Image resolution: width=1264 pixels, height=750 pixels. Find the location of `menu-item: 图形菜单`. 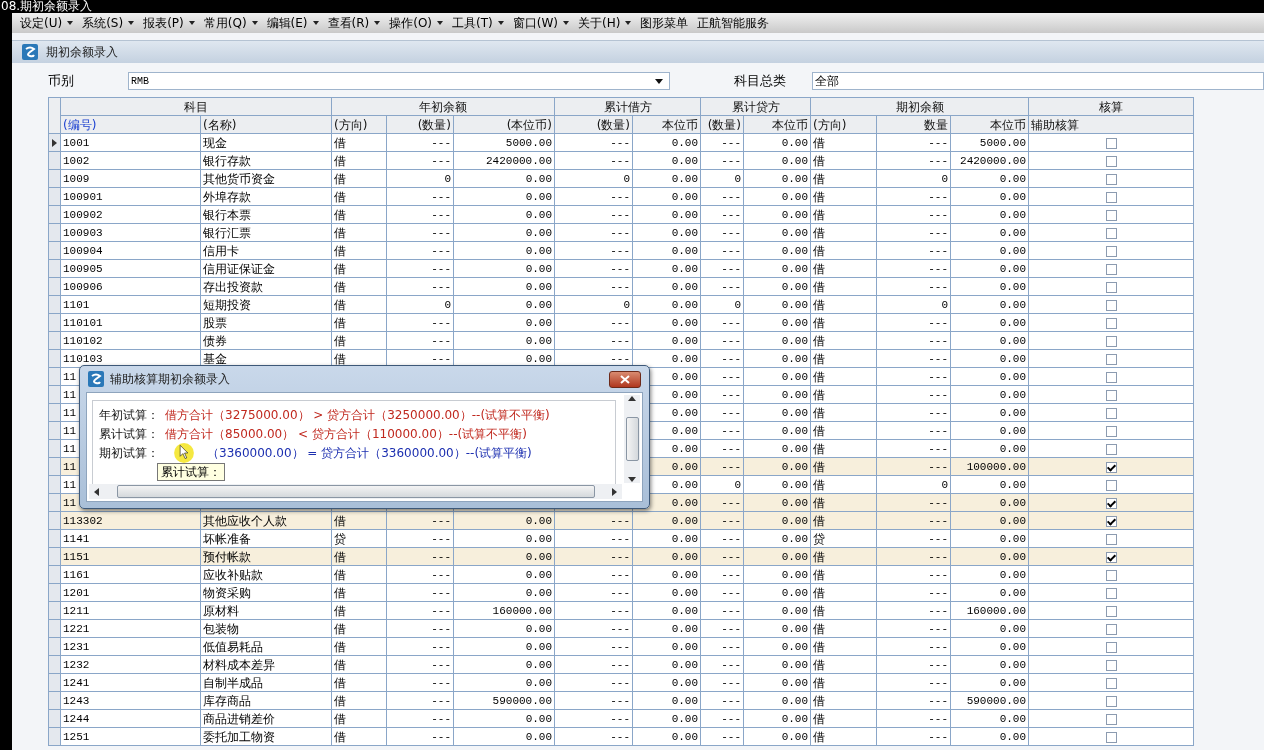

menu-item: 图形菜单 is located at coordinates (667, 23).